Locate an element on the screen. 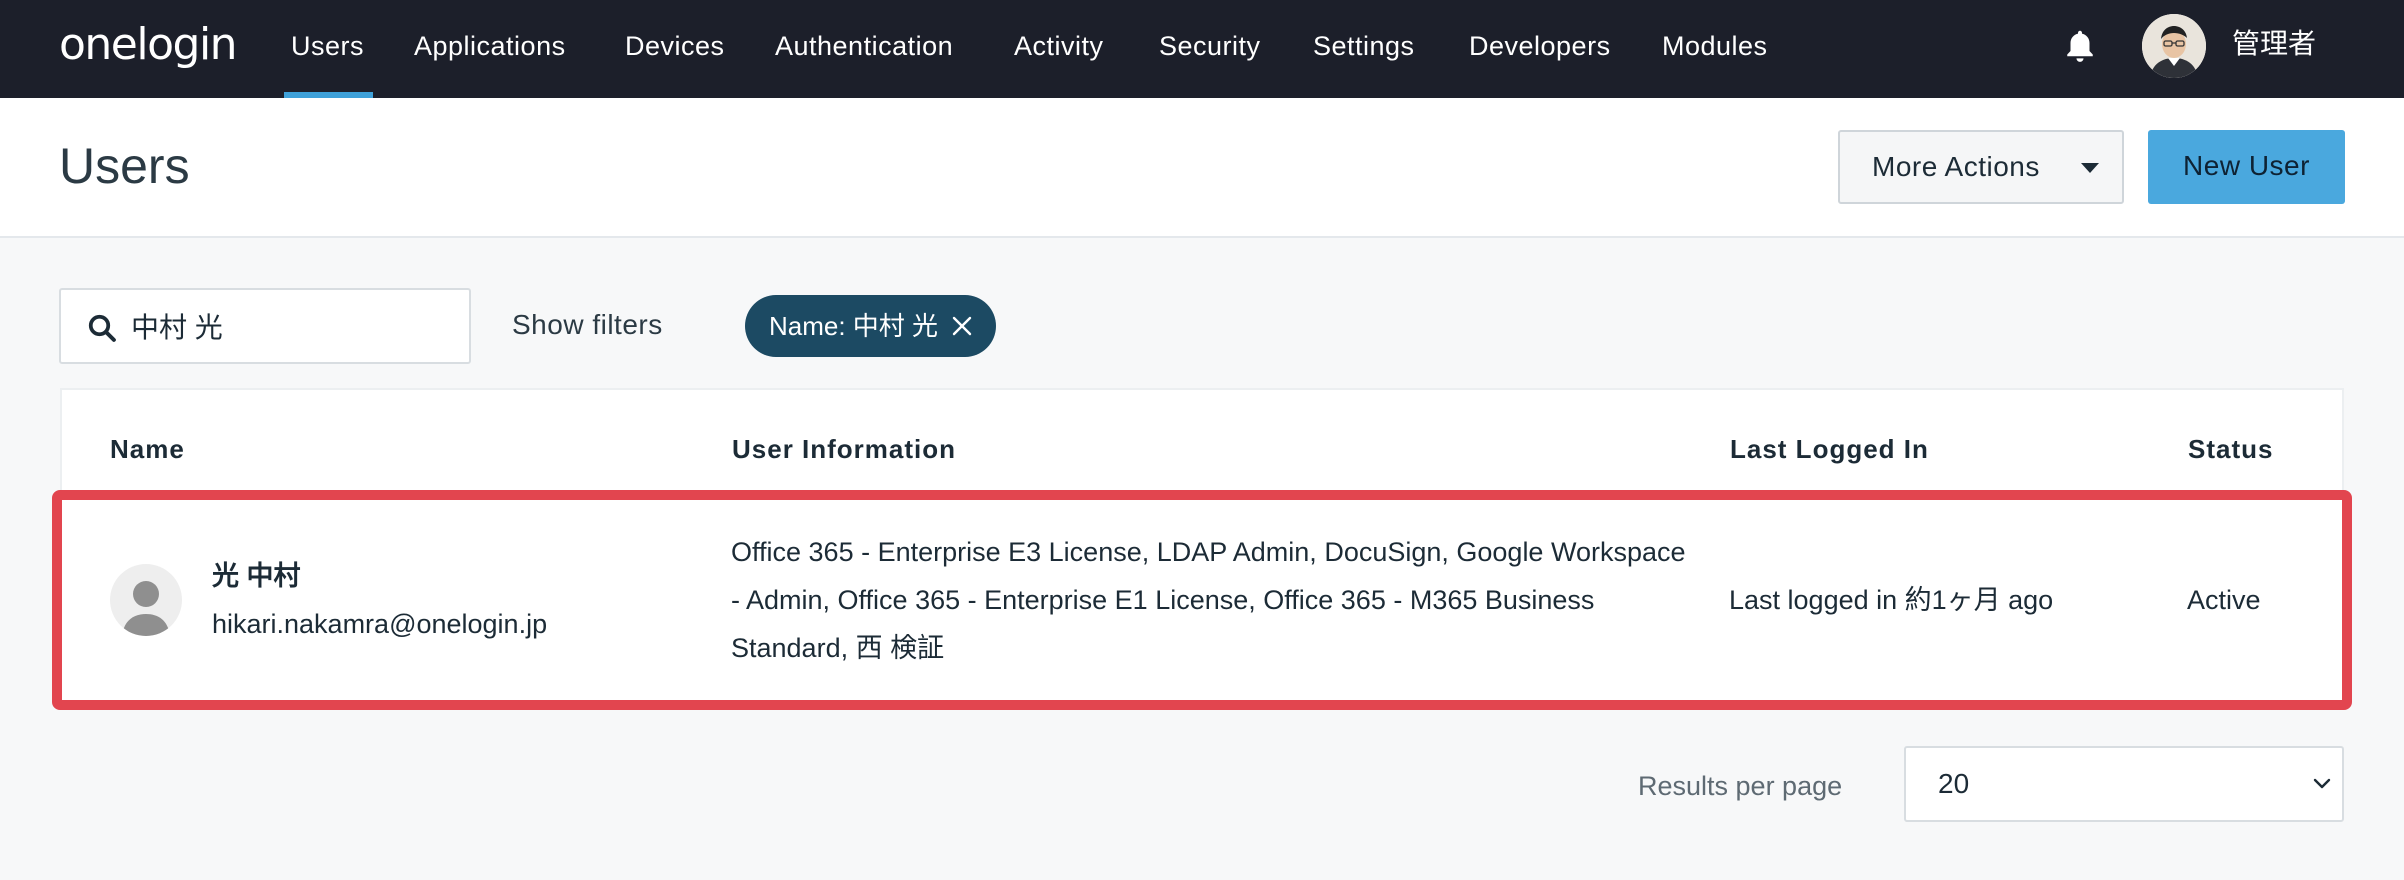  more-actions-button: More Actions is located at coordinates (1981, 167).